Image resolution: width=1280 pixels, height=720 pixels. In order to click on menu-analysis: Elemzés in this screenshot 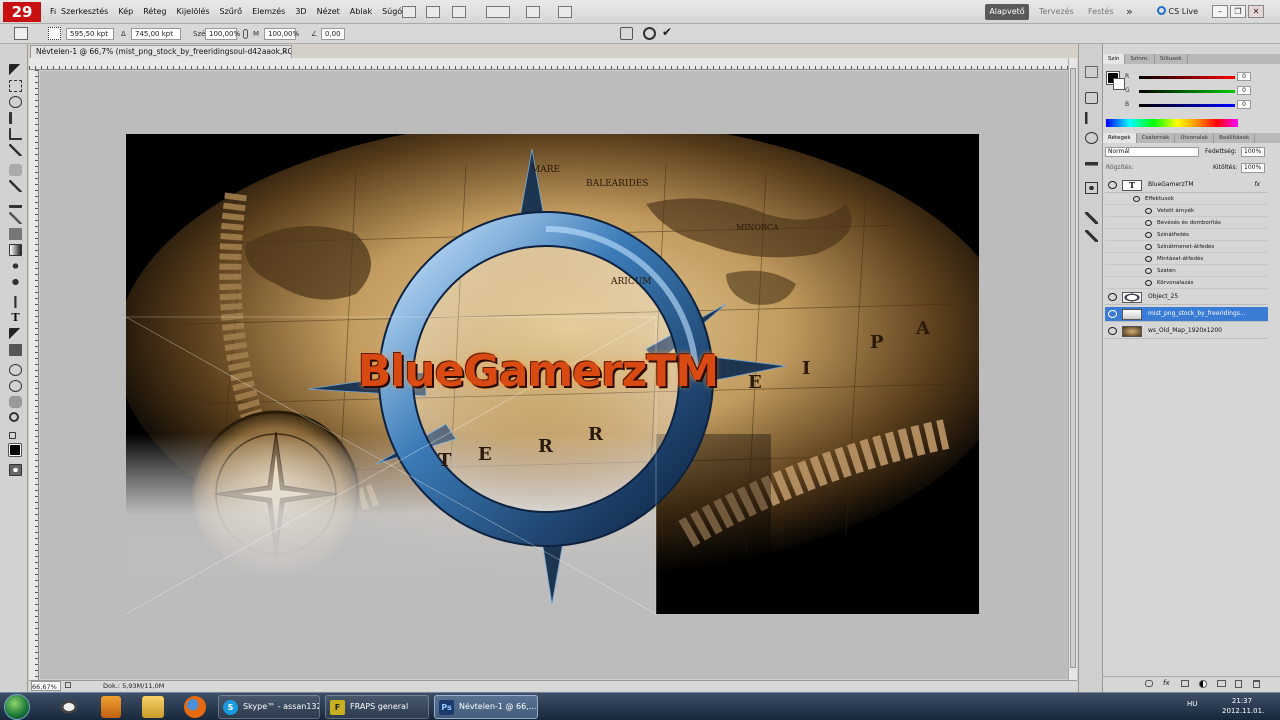, I will do `click(268, 12)`.